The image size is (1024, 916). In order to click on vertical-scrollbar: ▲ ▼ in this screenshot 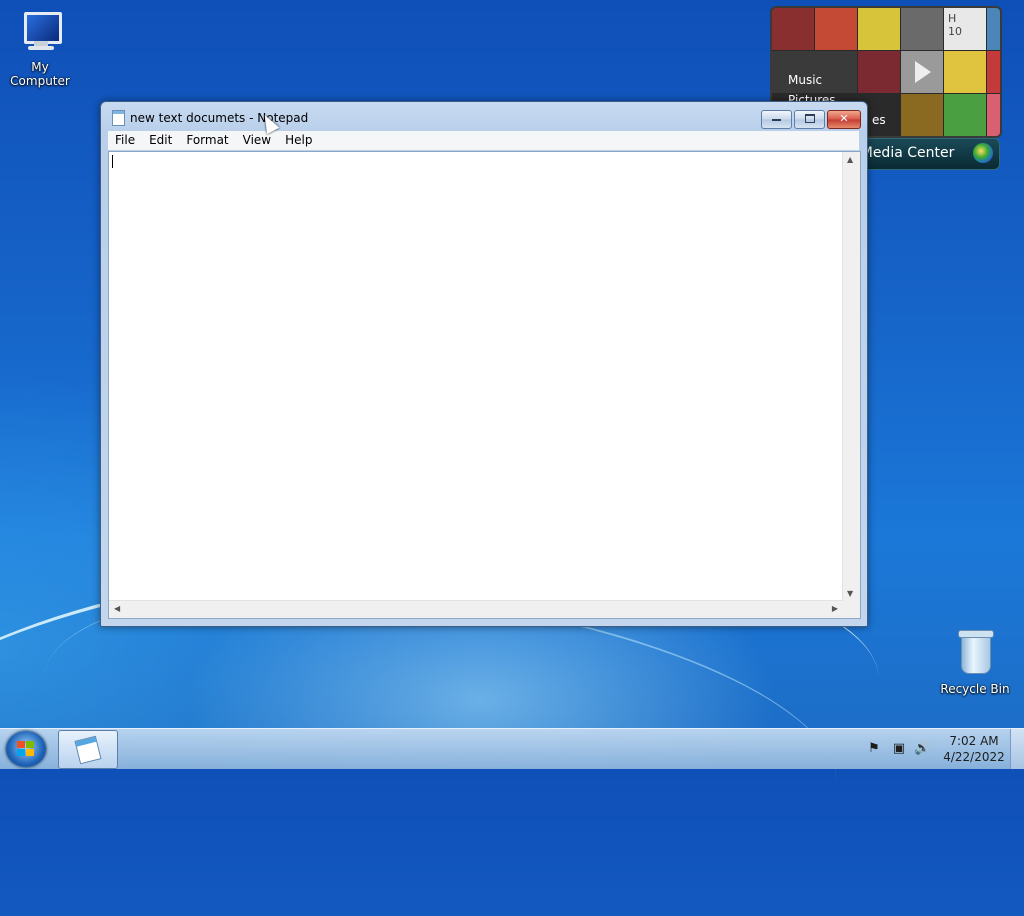, I will do `click(851, 376)`.